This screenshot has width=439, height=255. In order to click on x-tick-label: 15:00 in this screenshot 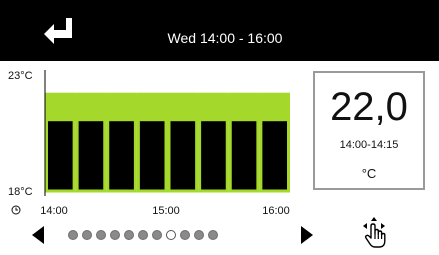, I will do `click(166, 210)`.